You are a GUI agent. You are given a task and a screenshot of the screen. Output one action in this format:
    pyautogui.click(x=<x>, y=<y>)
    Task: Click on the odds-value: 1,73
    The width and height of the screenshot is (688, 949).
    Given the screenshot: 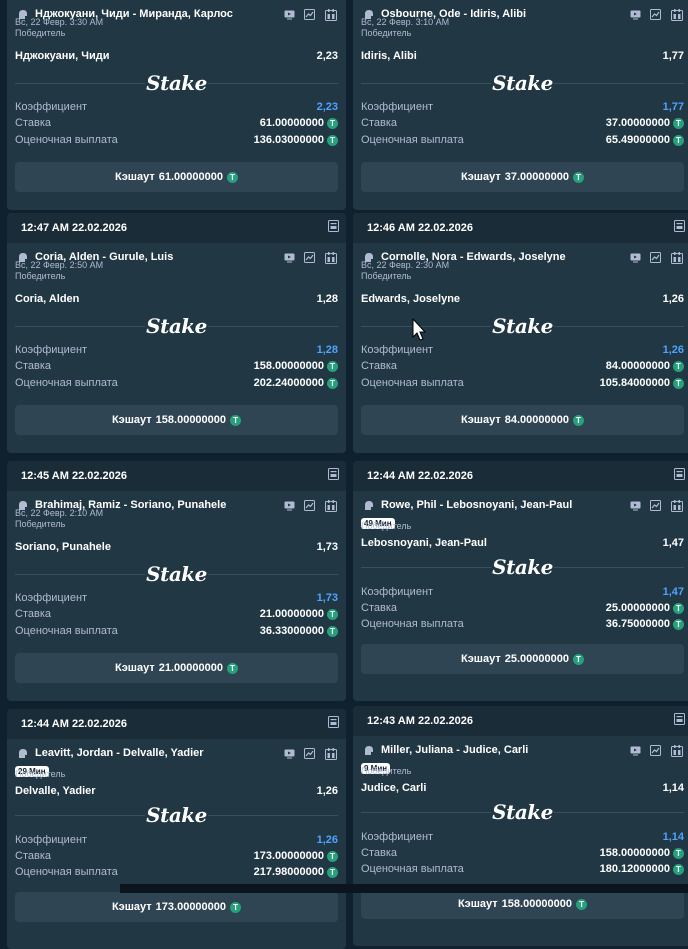 What is the action you would take?
    pyautogui.click(x=327, y=598)
    